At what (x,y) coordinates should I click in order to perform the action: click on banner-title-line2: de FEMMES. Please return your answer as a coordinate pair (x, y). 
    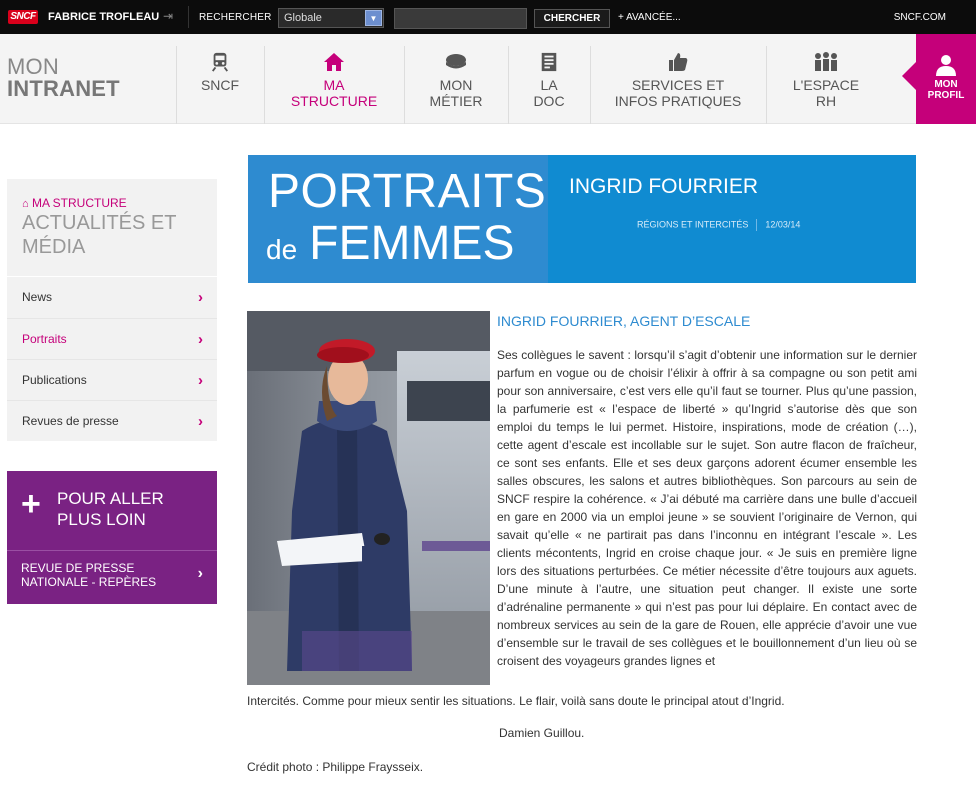
    Looking at the image, I should click on (390, 247).